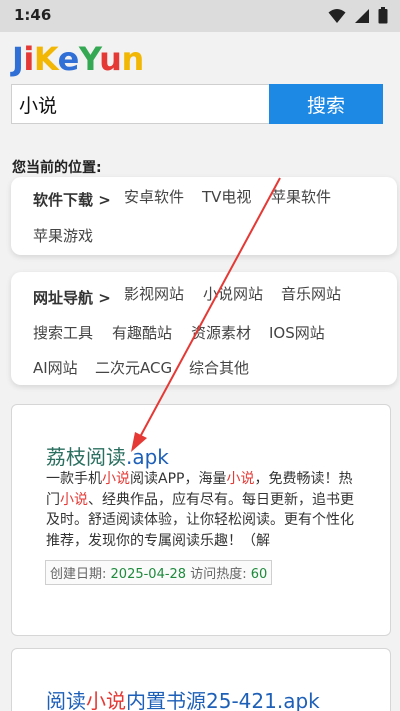  Describe the element at coordinates (259, 574) in the screenshot. I see `meta-heat: 60` at that location.